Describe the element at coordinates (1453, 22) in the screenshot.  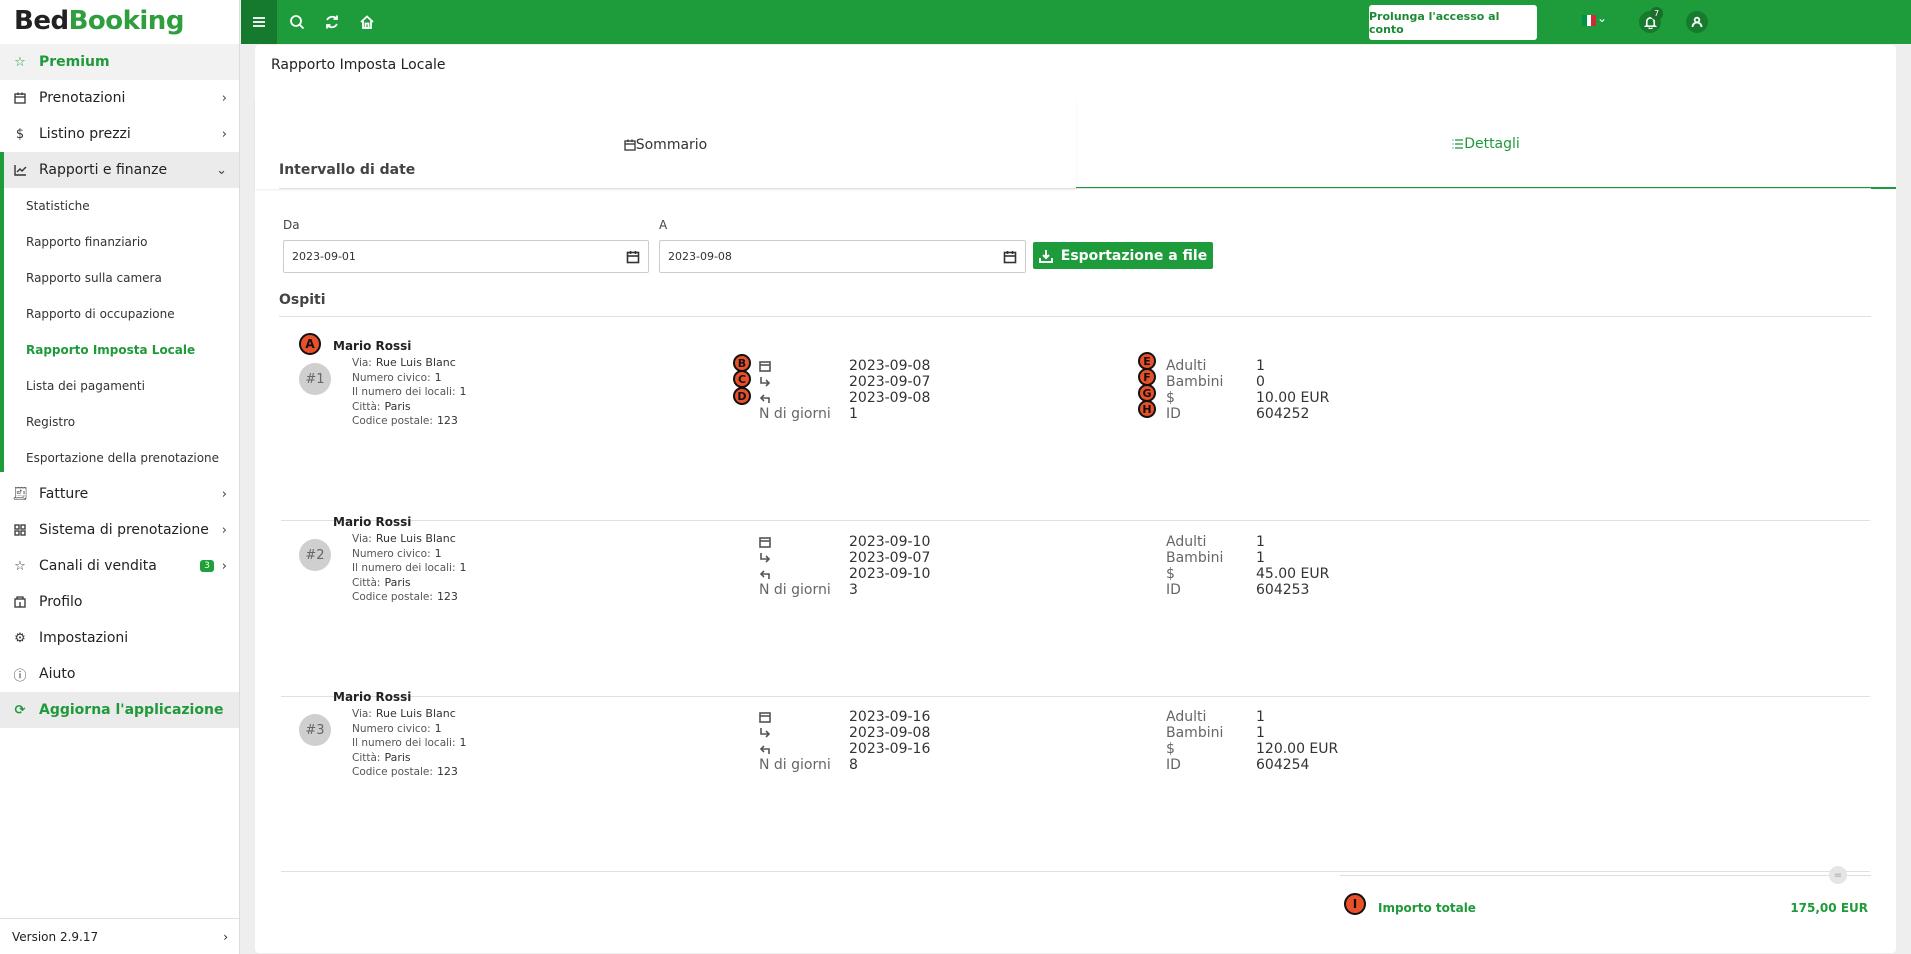
I see `extend-access-button: Prolunga l'accesso al conto` at that location.